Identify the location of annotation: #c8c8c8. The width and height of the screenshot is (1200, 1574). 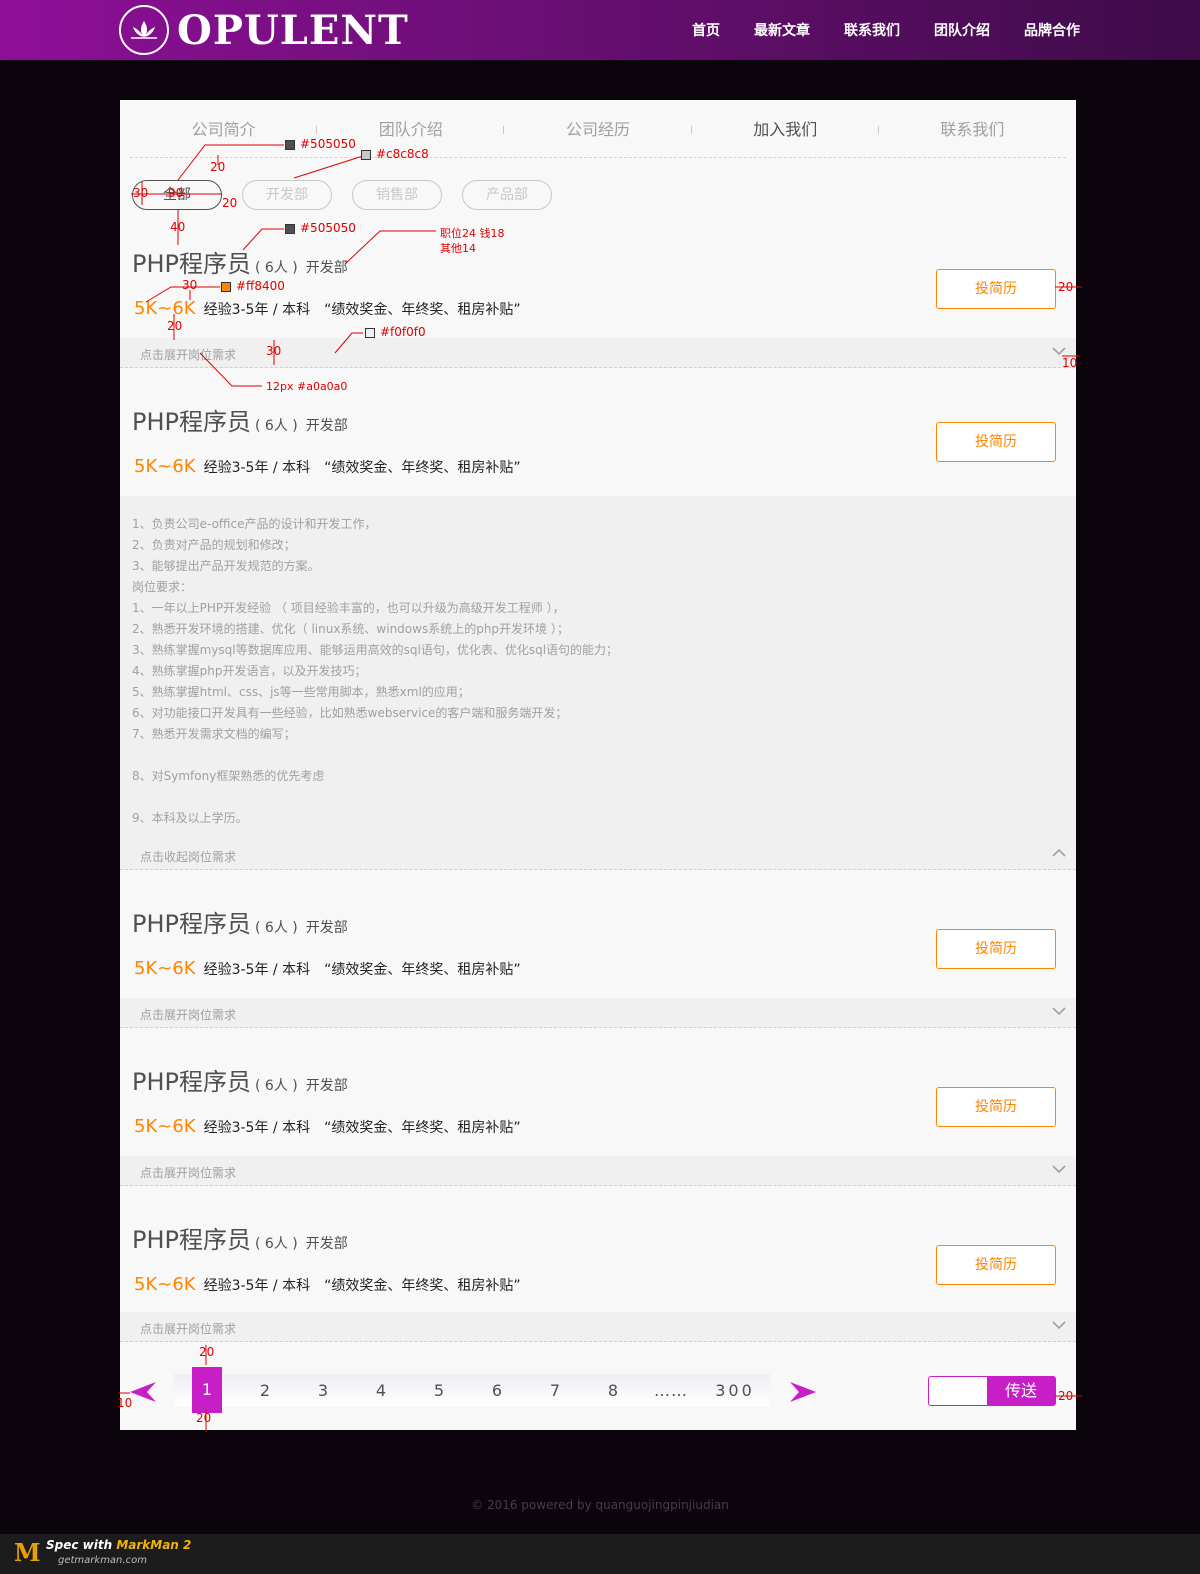
(402, 154).